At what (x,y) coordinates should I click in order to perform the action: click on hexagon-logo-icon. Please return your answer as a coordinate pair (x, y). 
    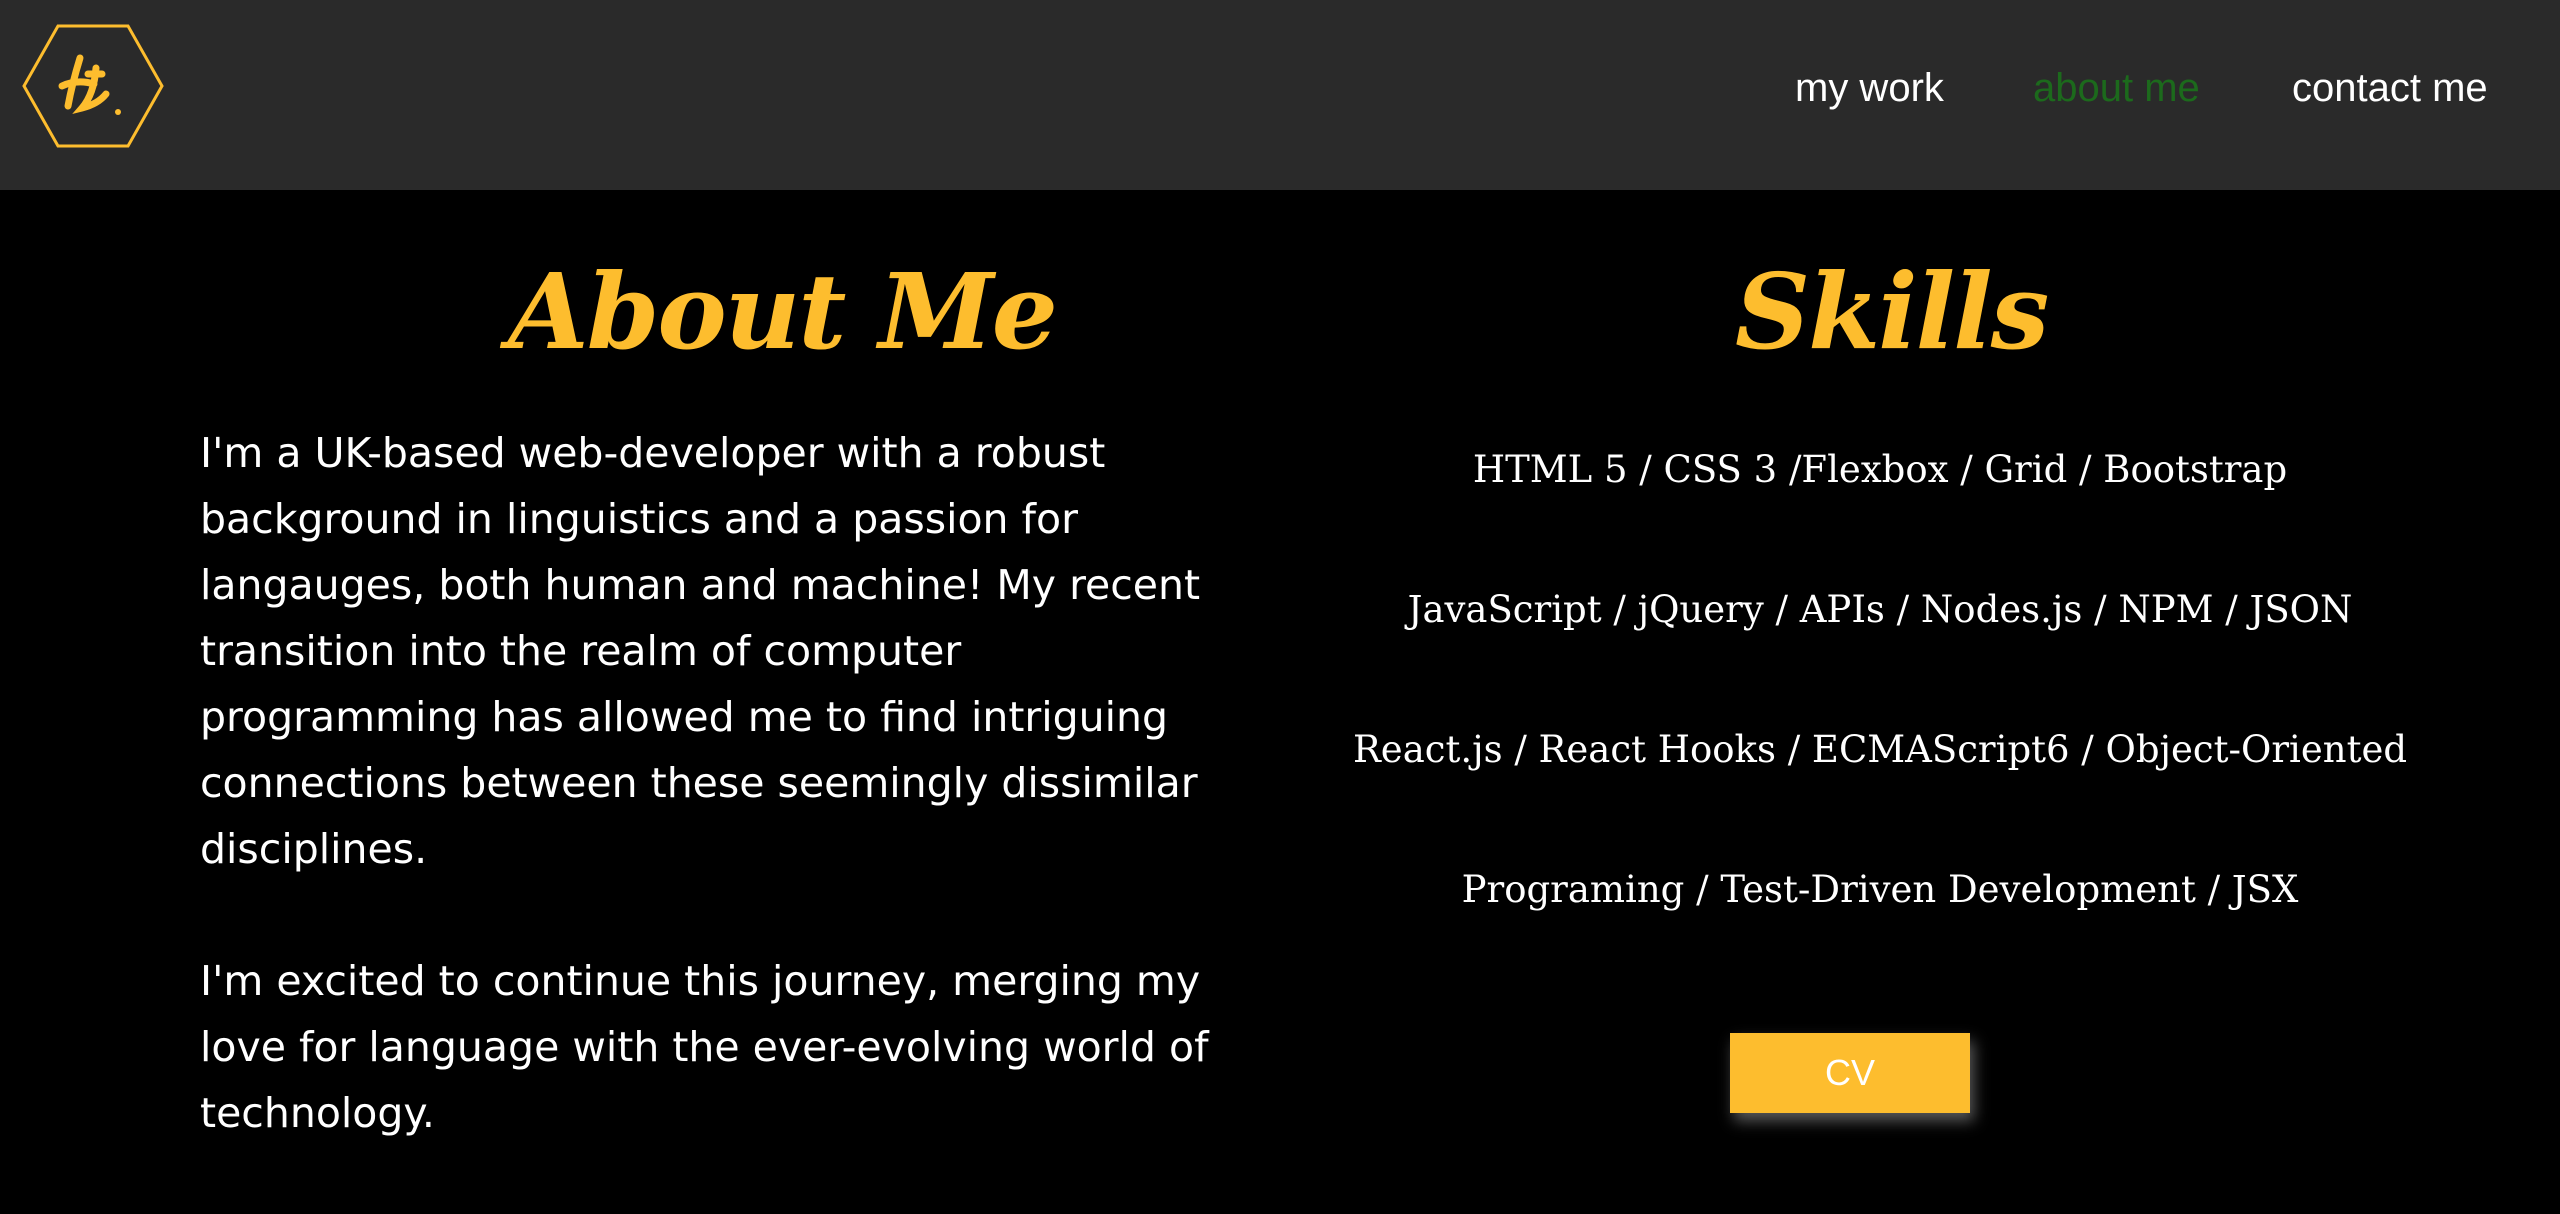
    Looking at the image, I should click on (93, 86).